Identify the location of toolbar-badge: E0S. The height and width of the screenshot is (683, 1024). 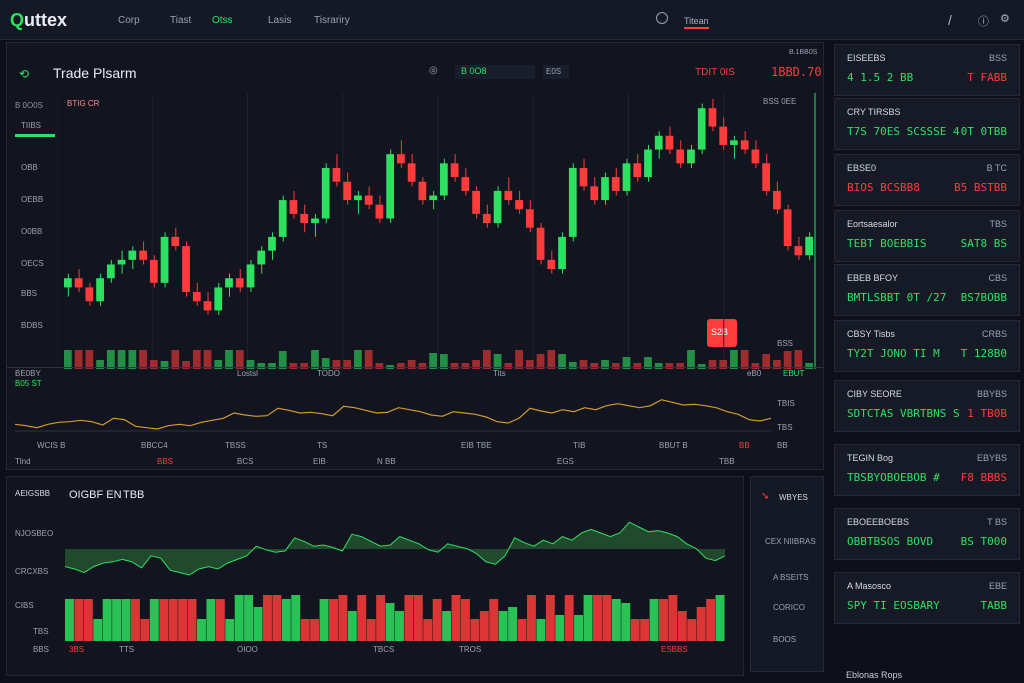
(556, 72).